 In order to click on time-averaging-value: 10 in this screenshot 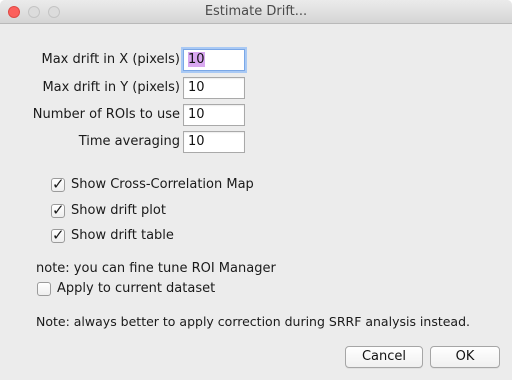, I will do `click(196, 141)`.